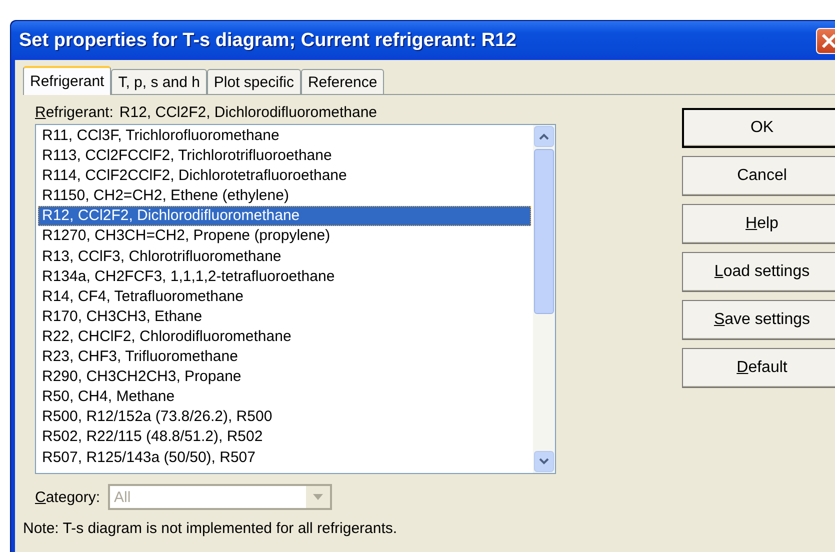 The height and width of the screenshot is (552, 835). What do you see at coordinates (284, 296) in the screenshot?
I see `list-item: R14, CF4, Tetrafluoromethane` at bounding box center [284, 296].